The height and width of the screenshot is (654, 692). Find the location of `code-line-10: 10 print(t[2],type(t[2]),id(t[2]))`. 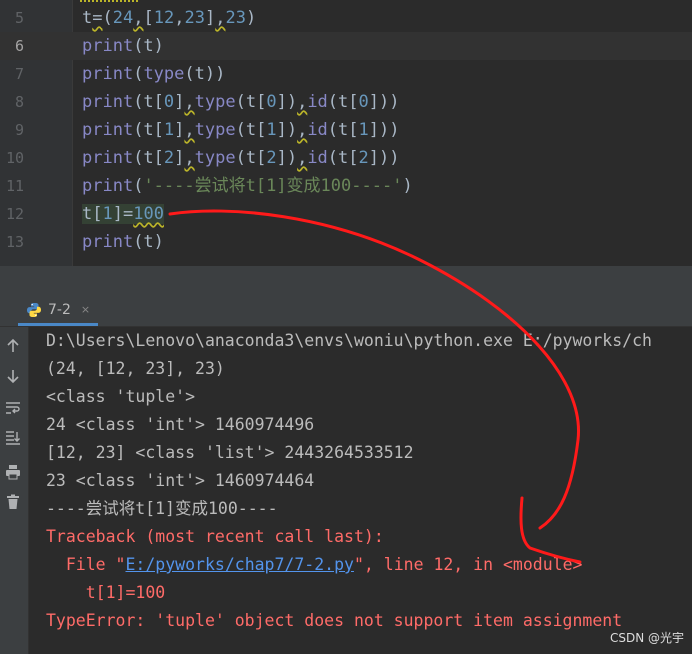

code-line-10: 10 print(t[2],type(t[2]),id(t[2])) is located at coordinates (346, 158).